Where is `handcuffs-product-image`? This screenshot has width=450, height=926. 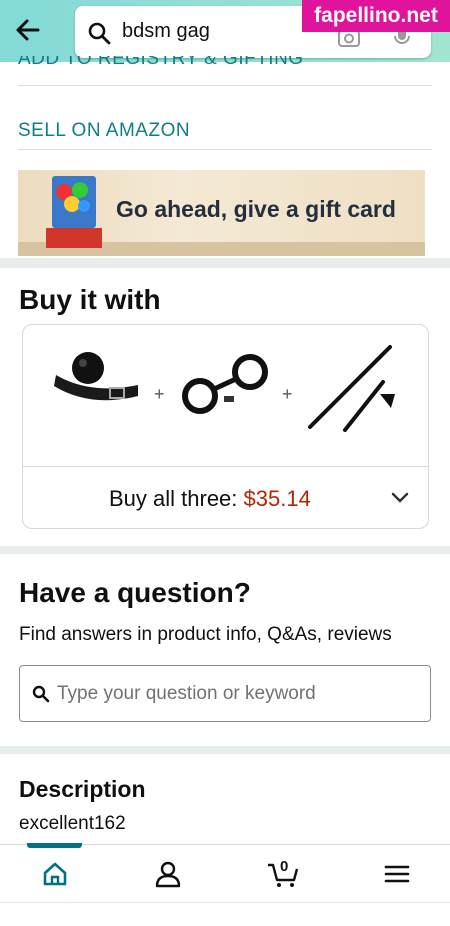 handcuffs-product-image is located at coordinates (225, 386).